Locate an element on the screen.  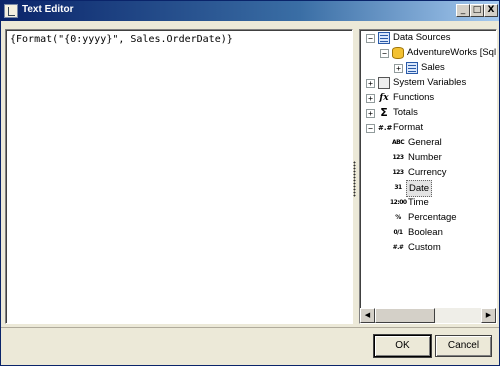
tree-item-boolean: Boolean is located at coordinates (425, 232).